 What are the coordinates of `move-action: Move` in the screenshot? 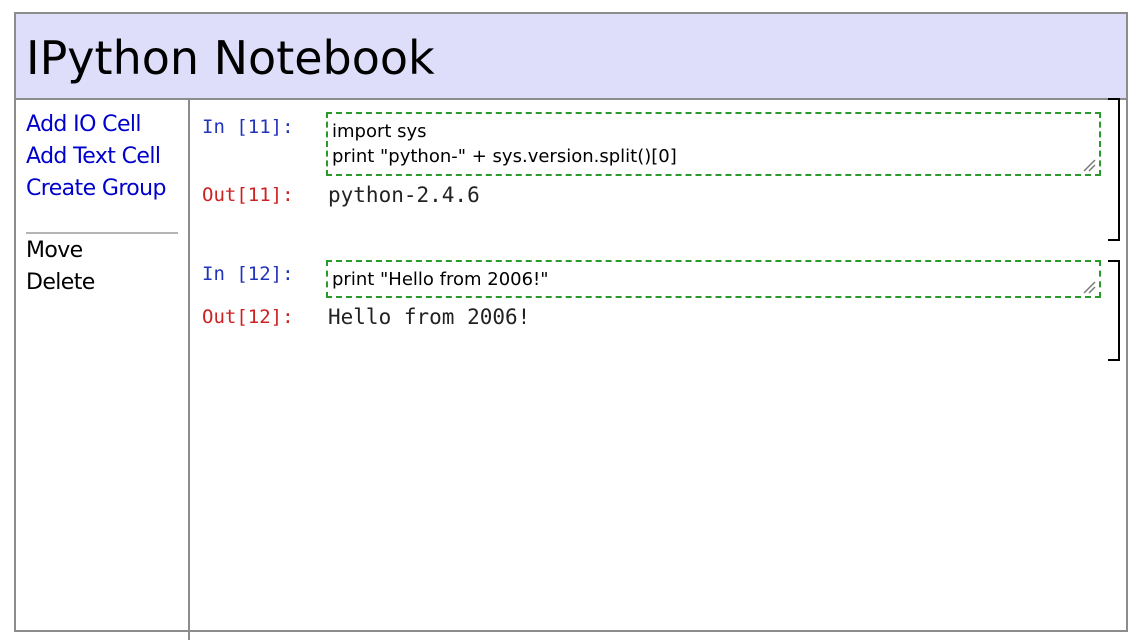 It's located at (54, 251).